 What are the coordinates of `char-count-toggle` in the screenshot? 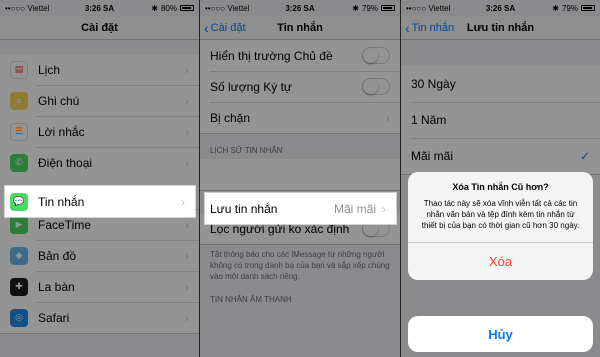 It's located at (376, 86).